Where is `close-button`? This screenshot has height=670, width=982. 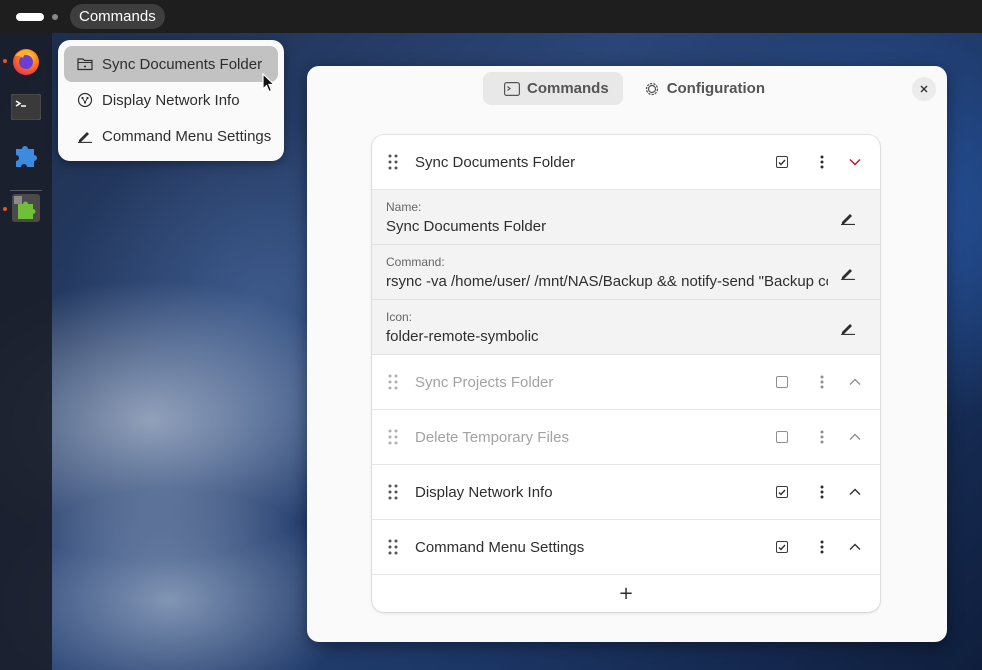 close-button is located at coordinates (924, 89).